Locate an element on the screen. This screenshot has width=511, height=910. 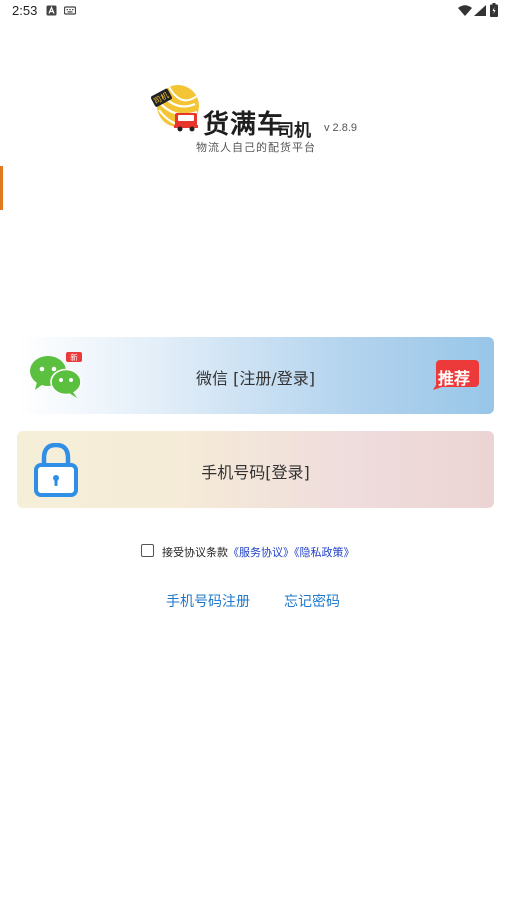
app-version: v 2.8.9 is located at coordinates (341, 128).